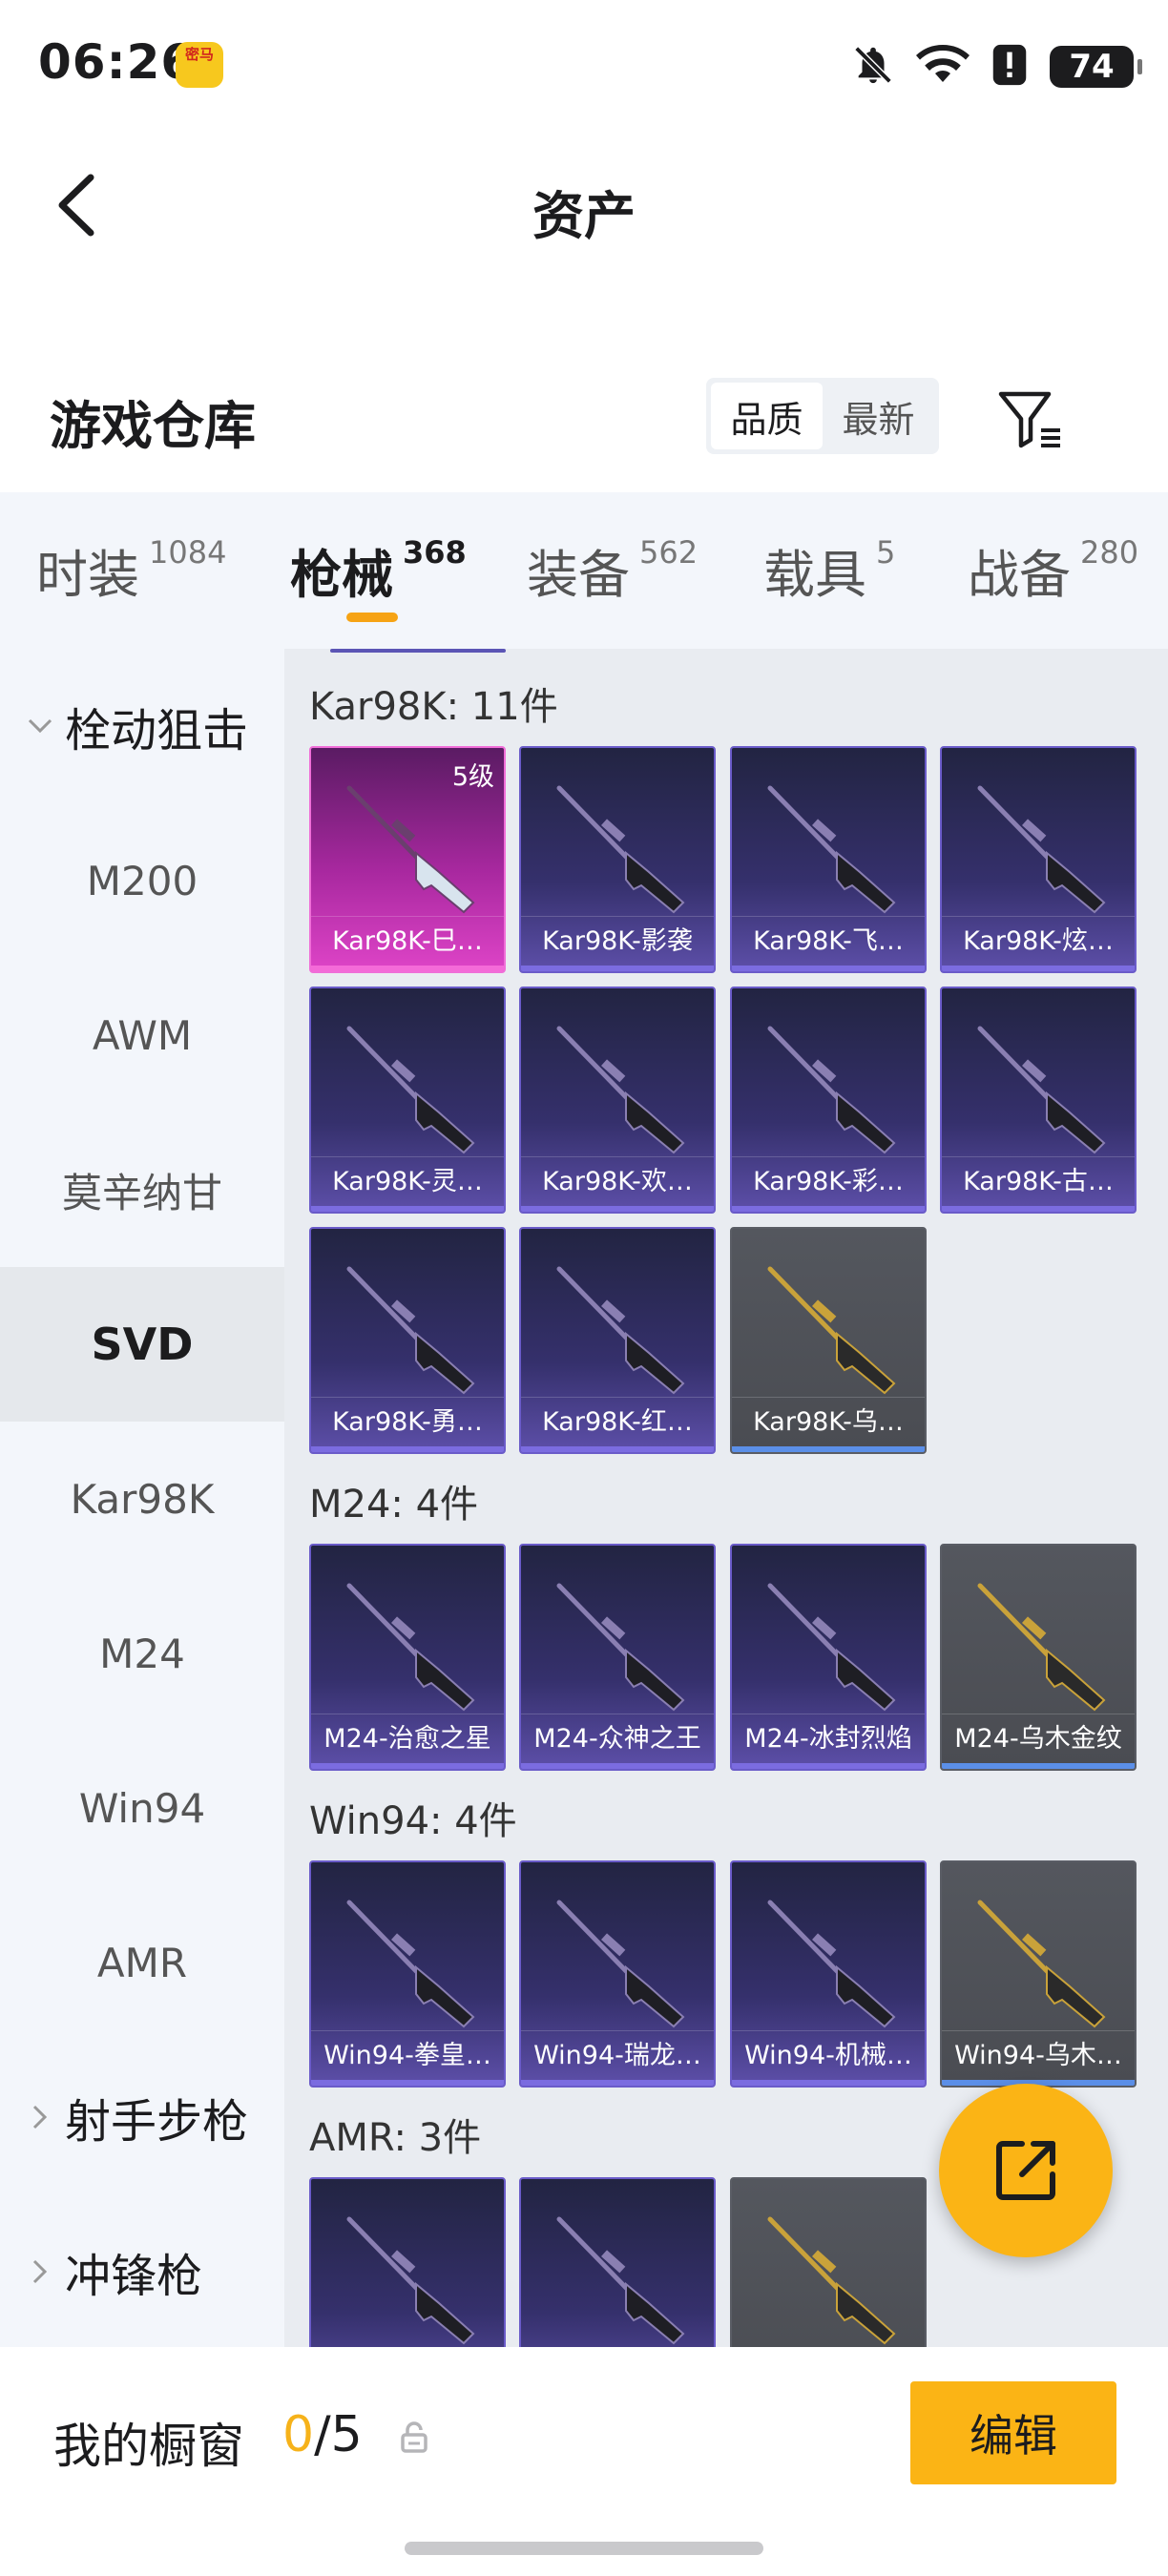  Describe the element at coordinates (878, 416) in the screenshot. I see `sort-option-latest: 最新` at that location.